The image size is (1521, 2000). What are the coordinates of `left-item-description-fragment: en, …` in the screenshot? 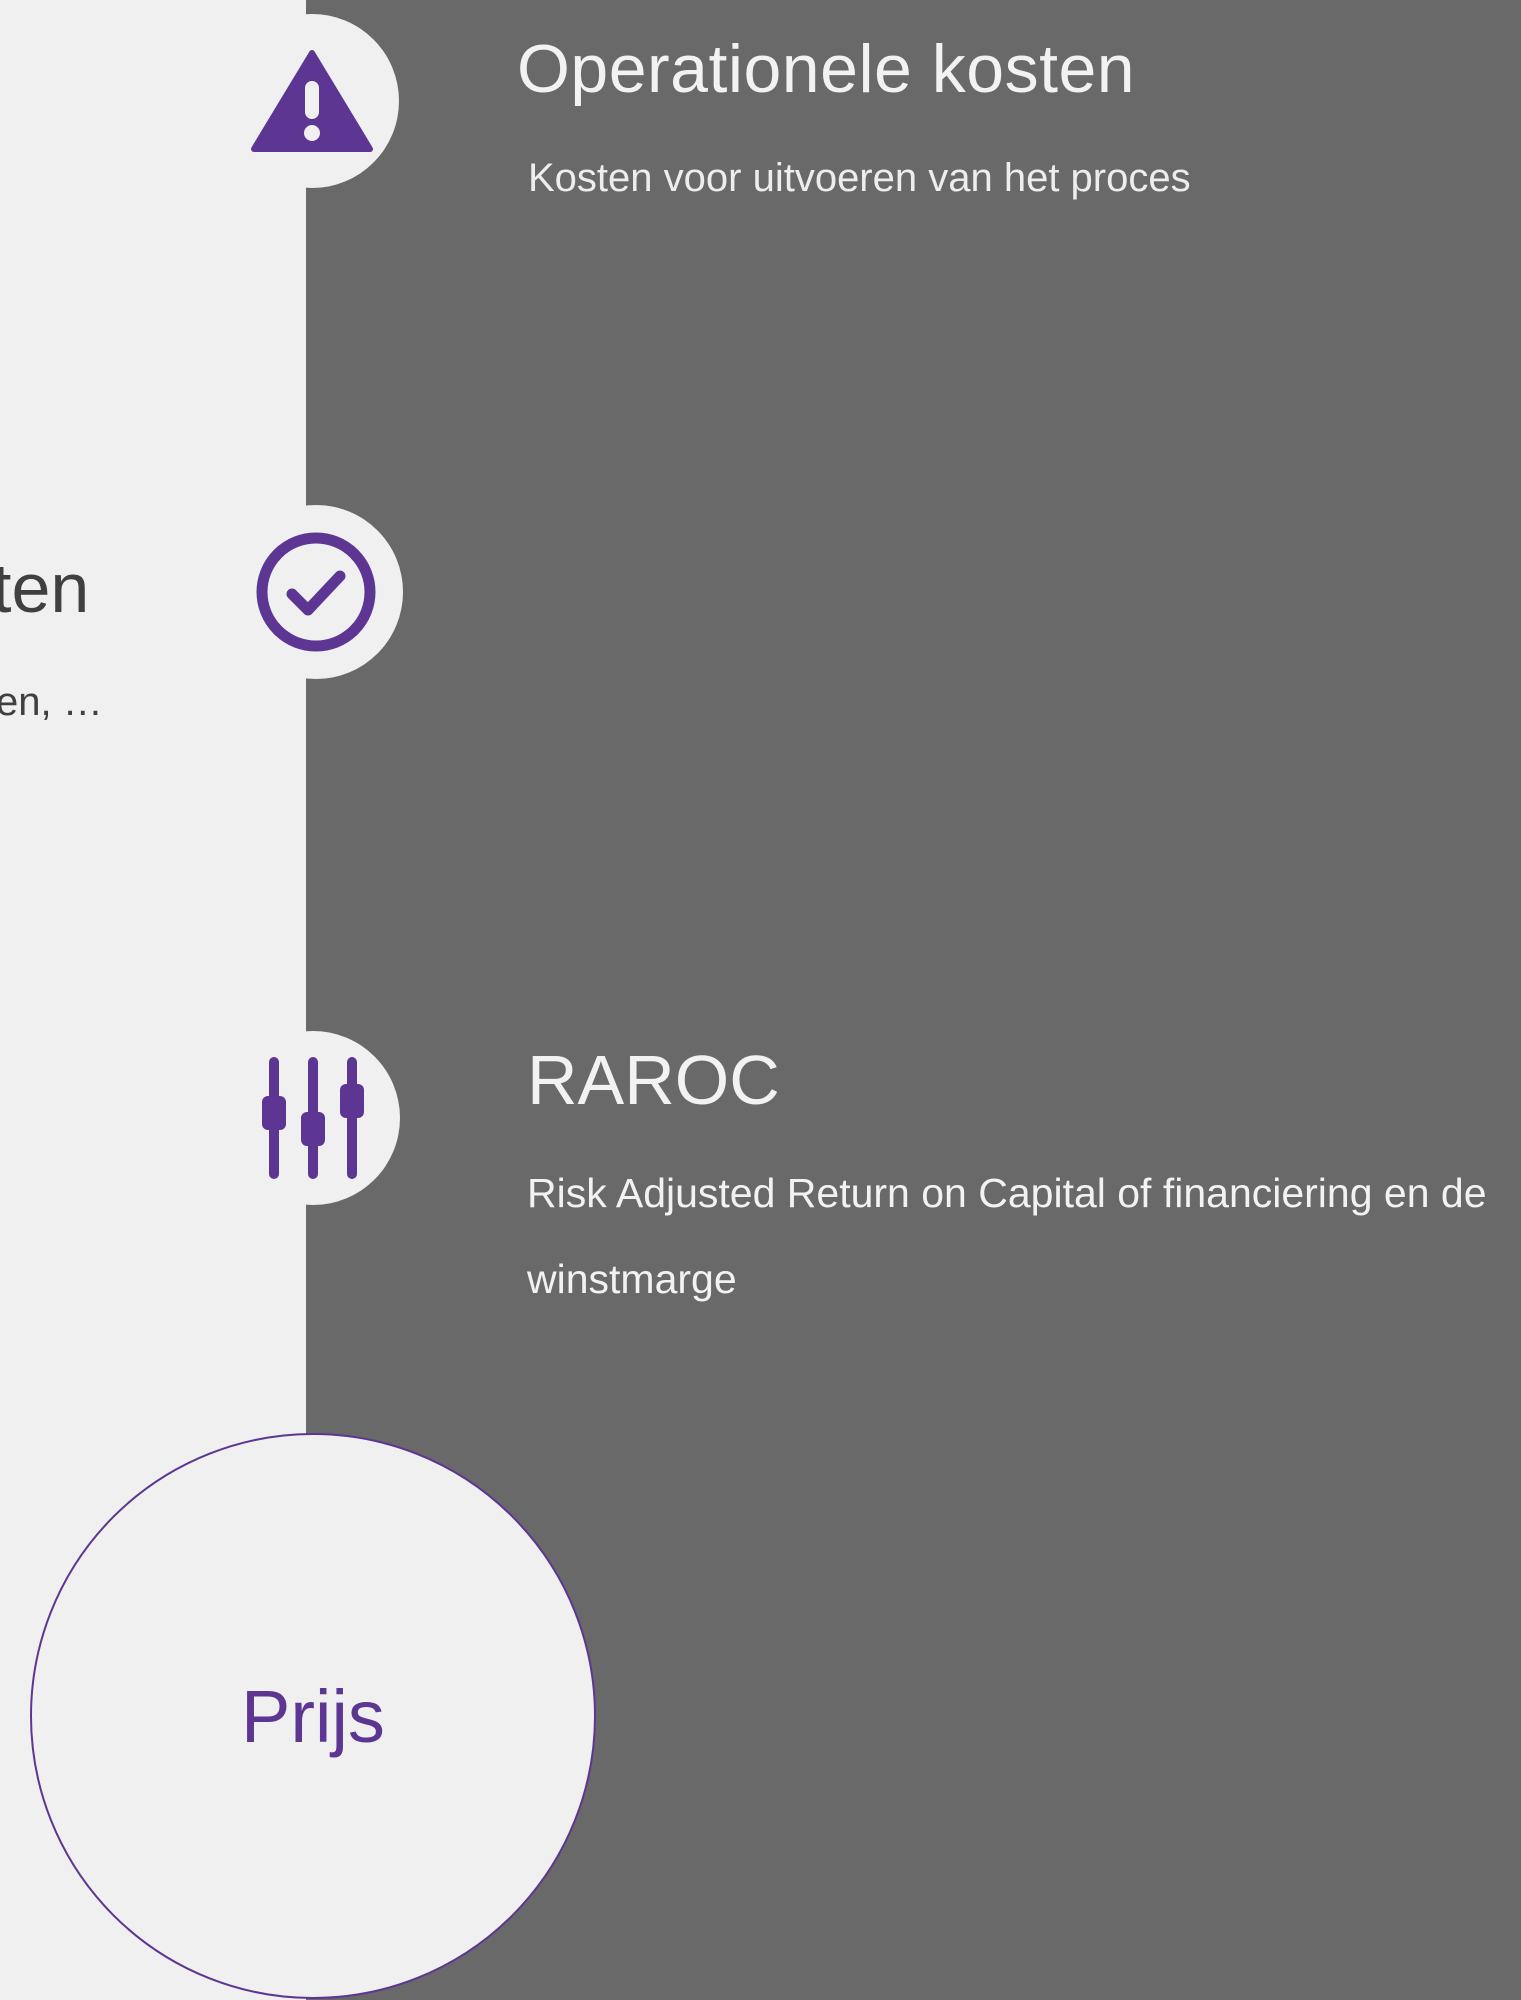 It's located at (51, 702).